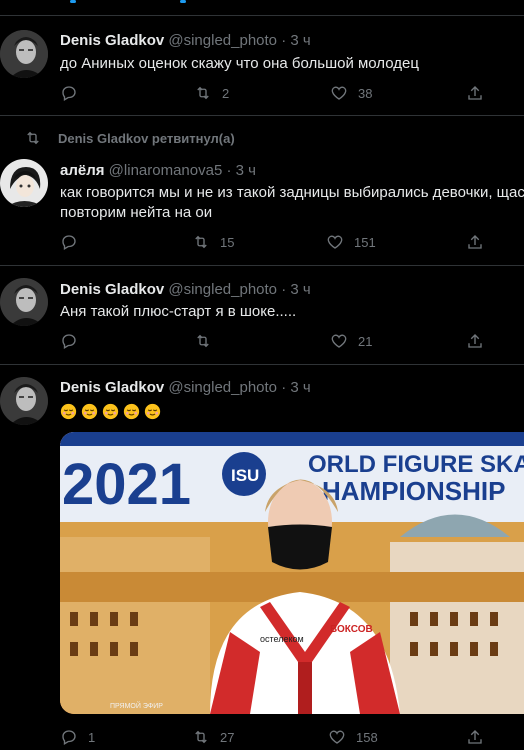 The image size is (524, 750). What do you see at coordinates (166, 170) in the screenshot?
I see `author-handle: @linaromanova5` at bounding box center [166, 170].